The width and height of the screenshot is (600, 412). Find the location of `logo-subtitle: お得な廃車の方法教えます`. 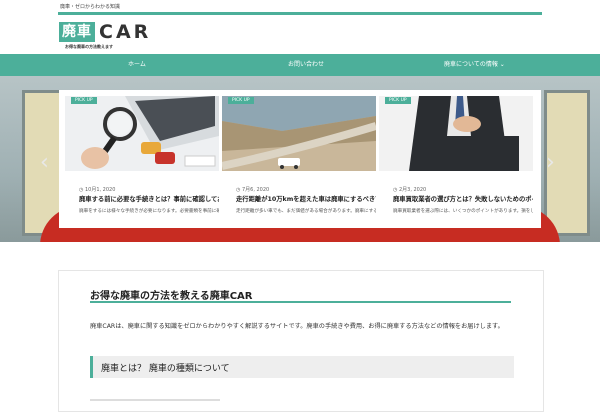

logo-subtitle: お得な廃車の方法教えます is located at coordinates (89, 46).